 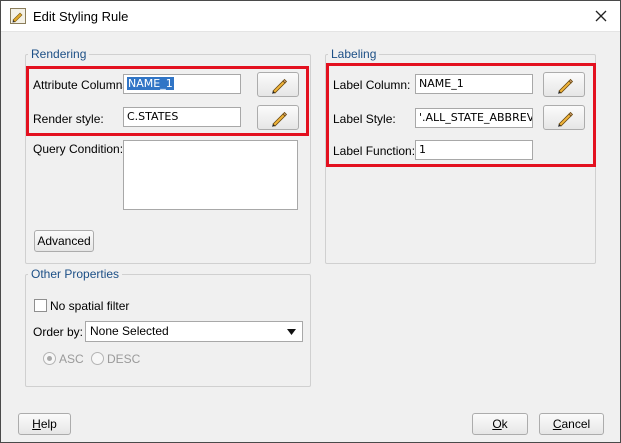 I want to click on attribute-columns-label: Attribute Columns, so click(x=81, y=85).